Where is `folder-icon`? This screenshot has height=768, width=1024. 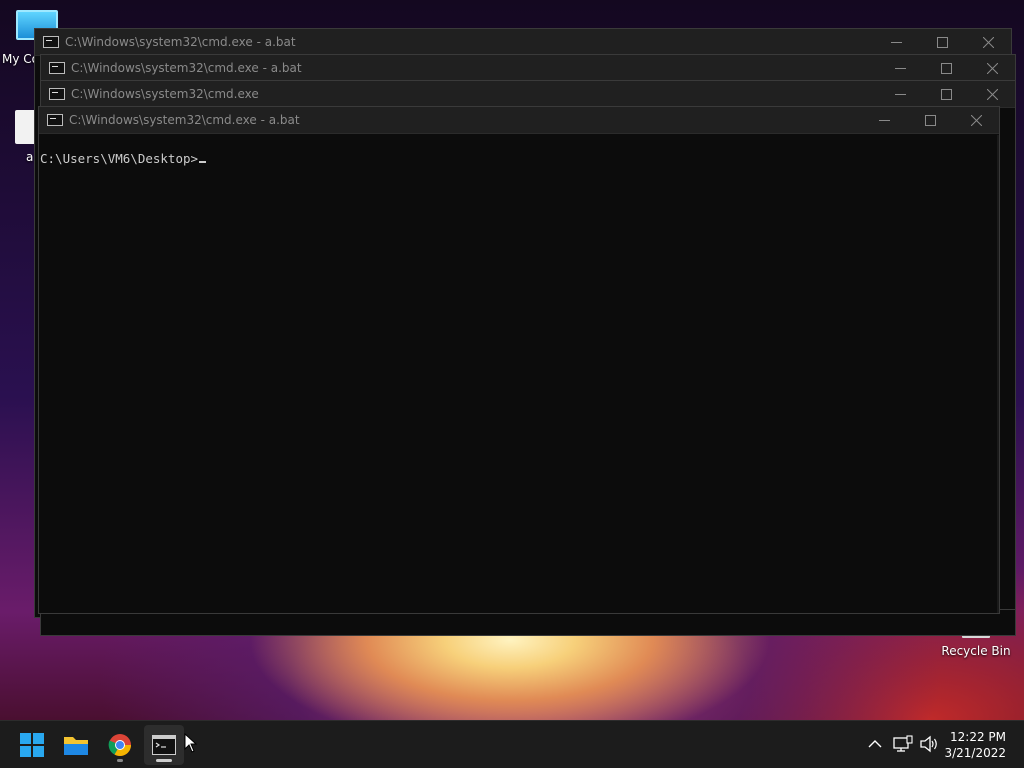
folder-icon is located at coordinates (76, 746).